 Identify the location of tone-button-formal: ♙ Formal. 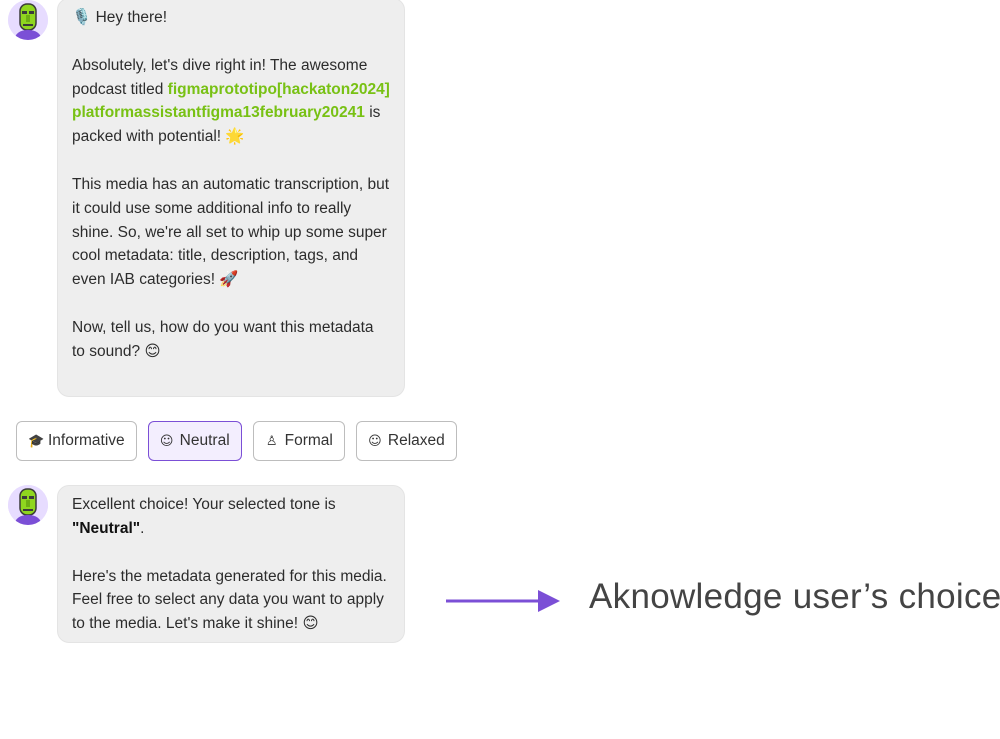
(298, 441).